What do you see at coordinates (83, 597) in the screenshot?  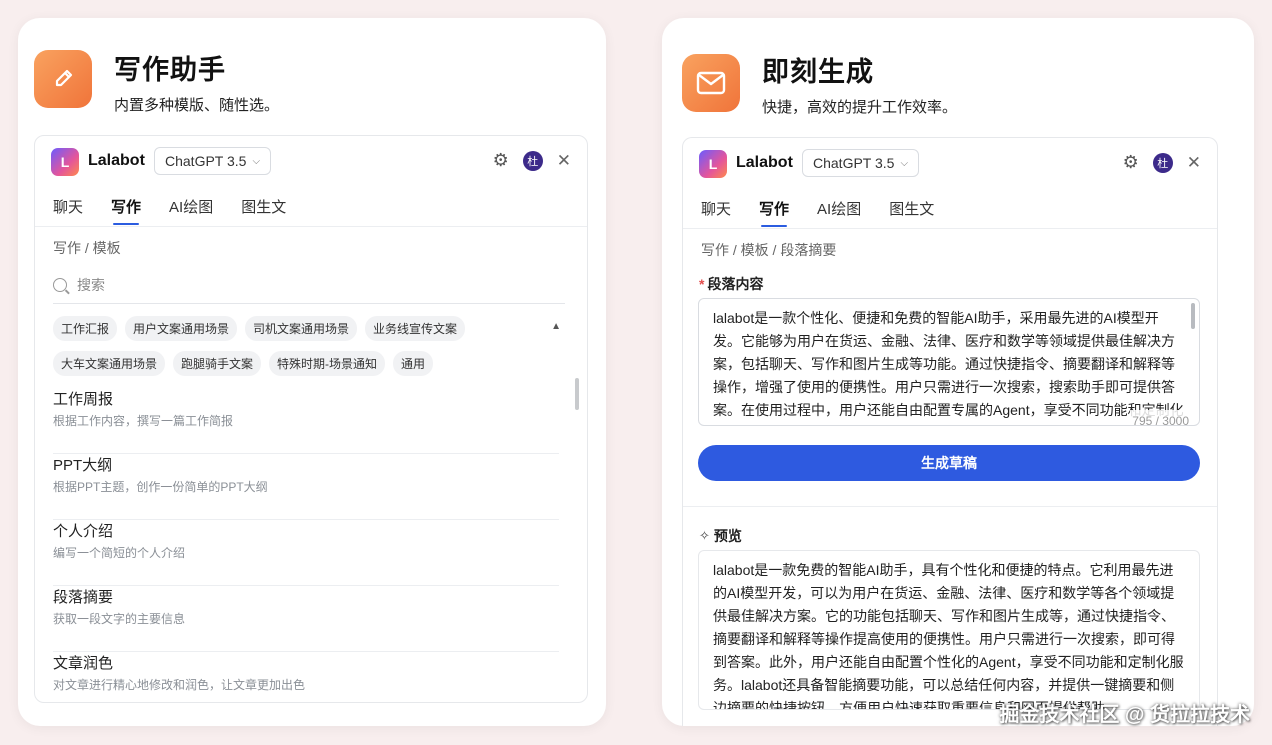 I see `template-title: 段落摘要` at bounding box center [83, 597].